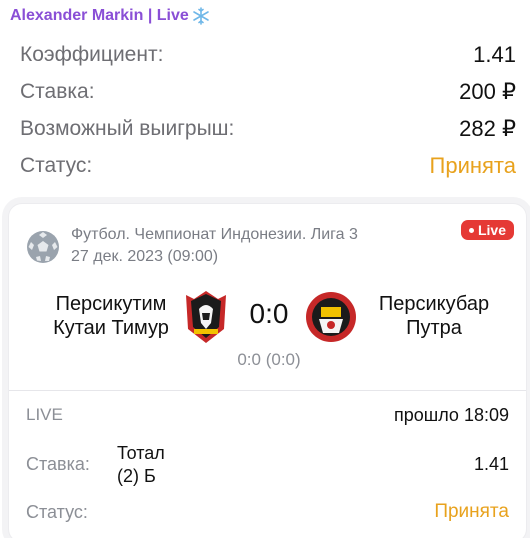  I want to click on stake-value: 200 ₽, so click(487, 91).